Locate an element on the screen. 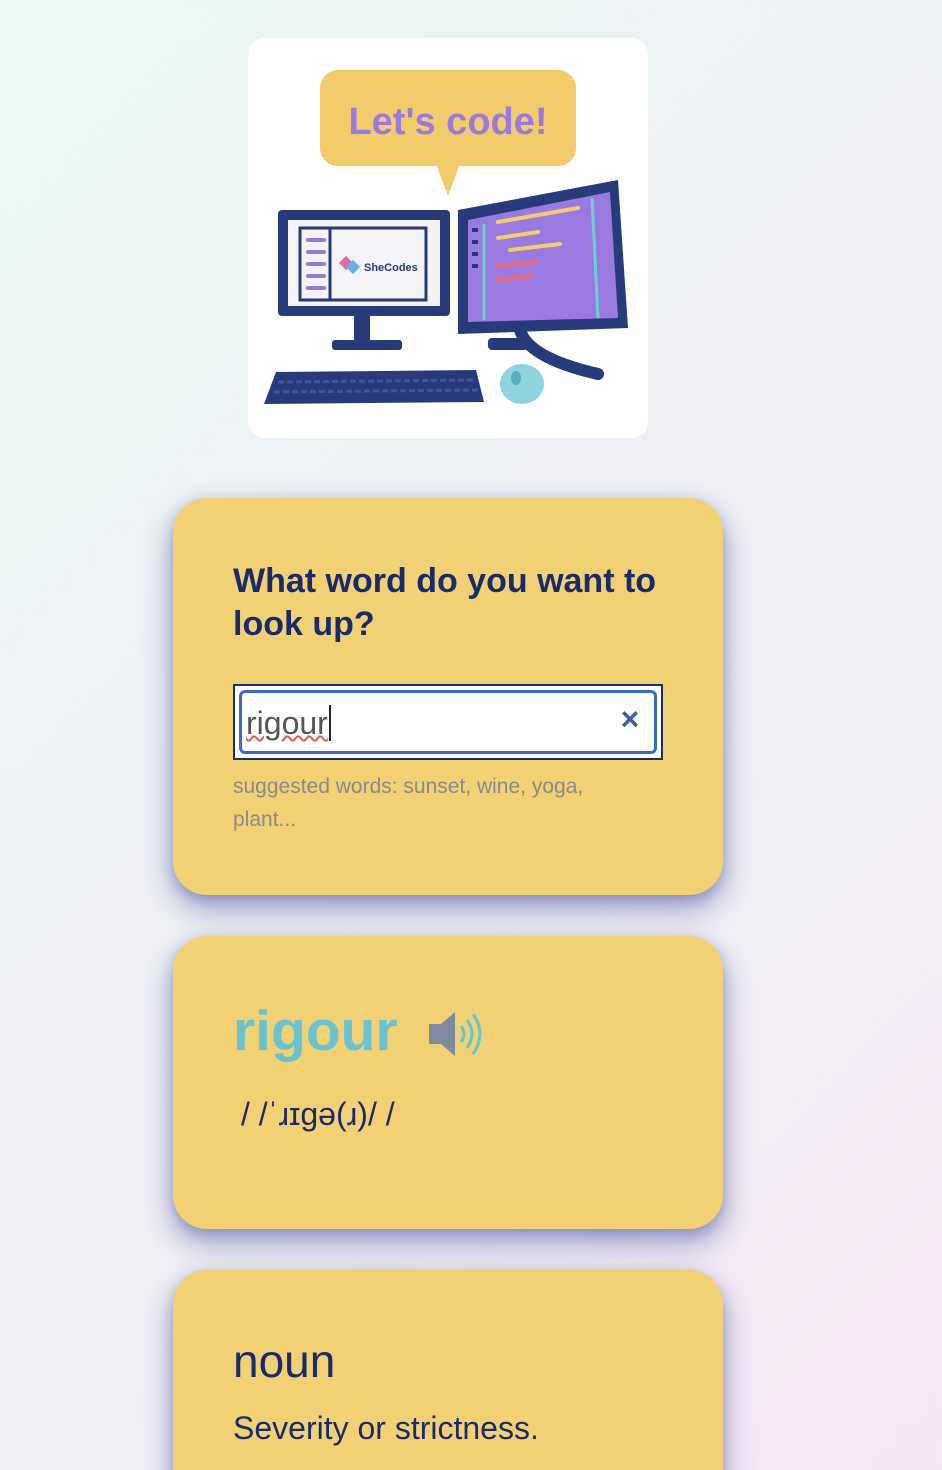 Image resolution: width=942 pixels, height=1470 pixels. definition-text: Severity or strictness. is located at coordinates (386, 1428).